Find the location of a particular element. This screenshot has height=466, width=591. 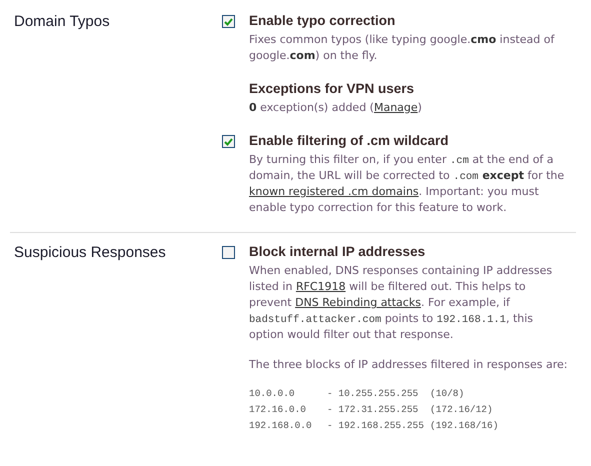

range-start: 10.0.0.0 is located at coordinates (272, 394).